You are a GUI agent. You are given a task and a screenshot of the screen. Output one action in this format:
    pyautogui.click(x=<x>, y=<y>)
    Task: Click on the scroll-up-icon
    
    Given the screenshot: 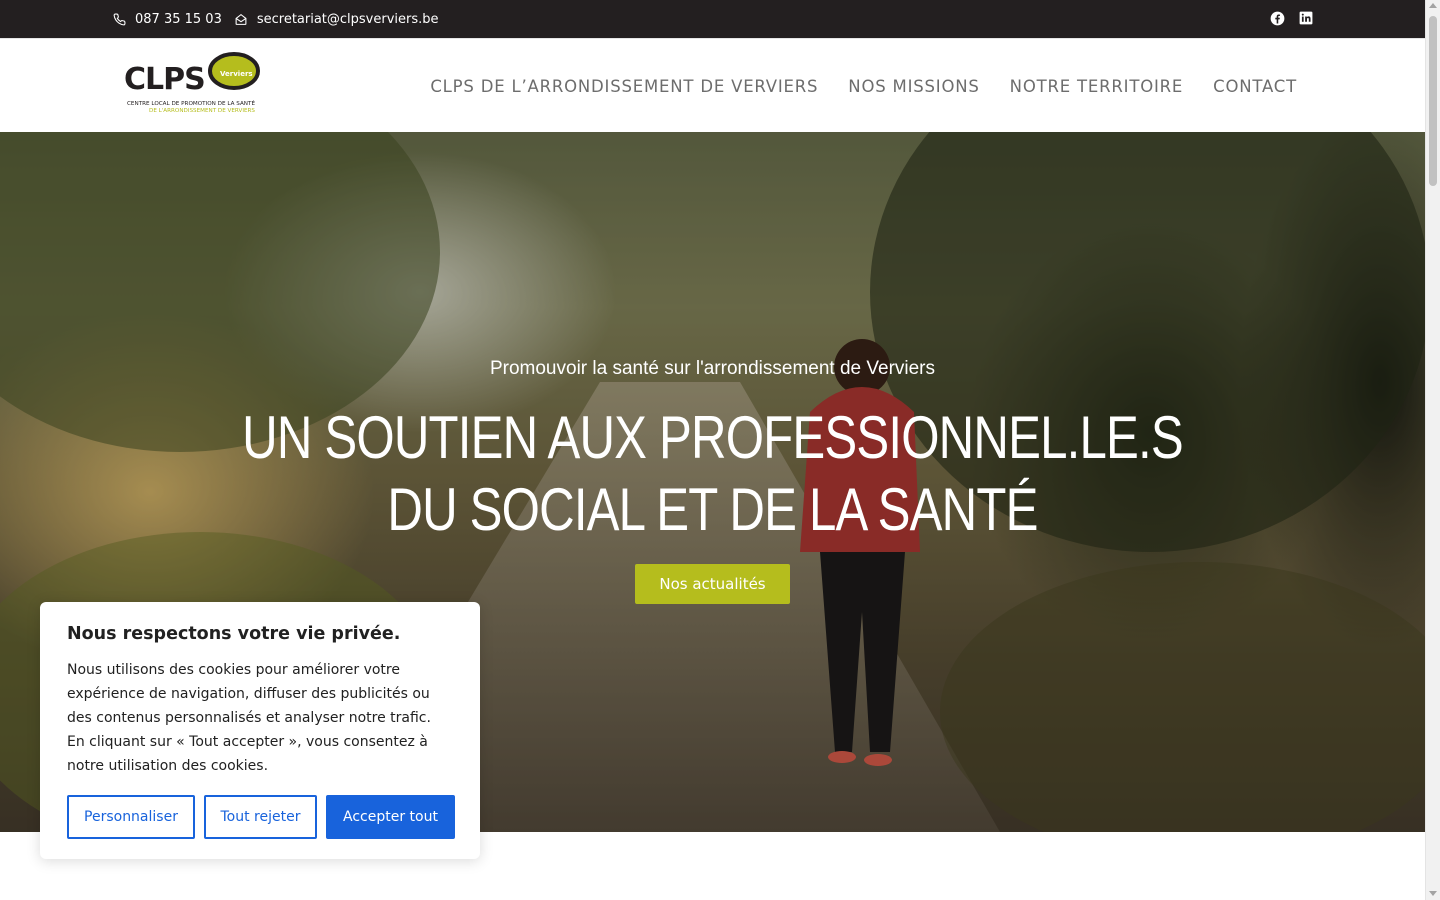 What is the action you would take?
    pyautogui.click(x=1433, y=5)
    